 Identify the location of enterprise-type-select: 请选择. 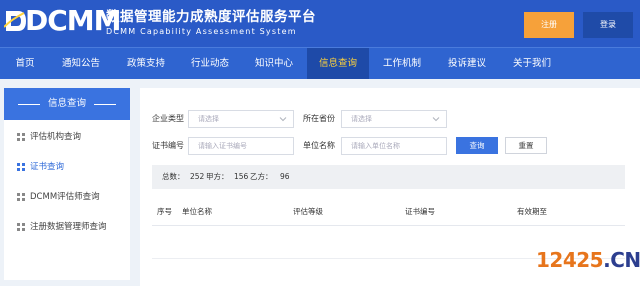
(241, 119).